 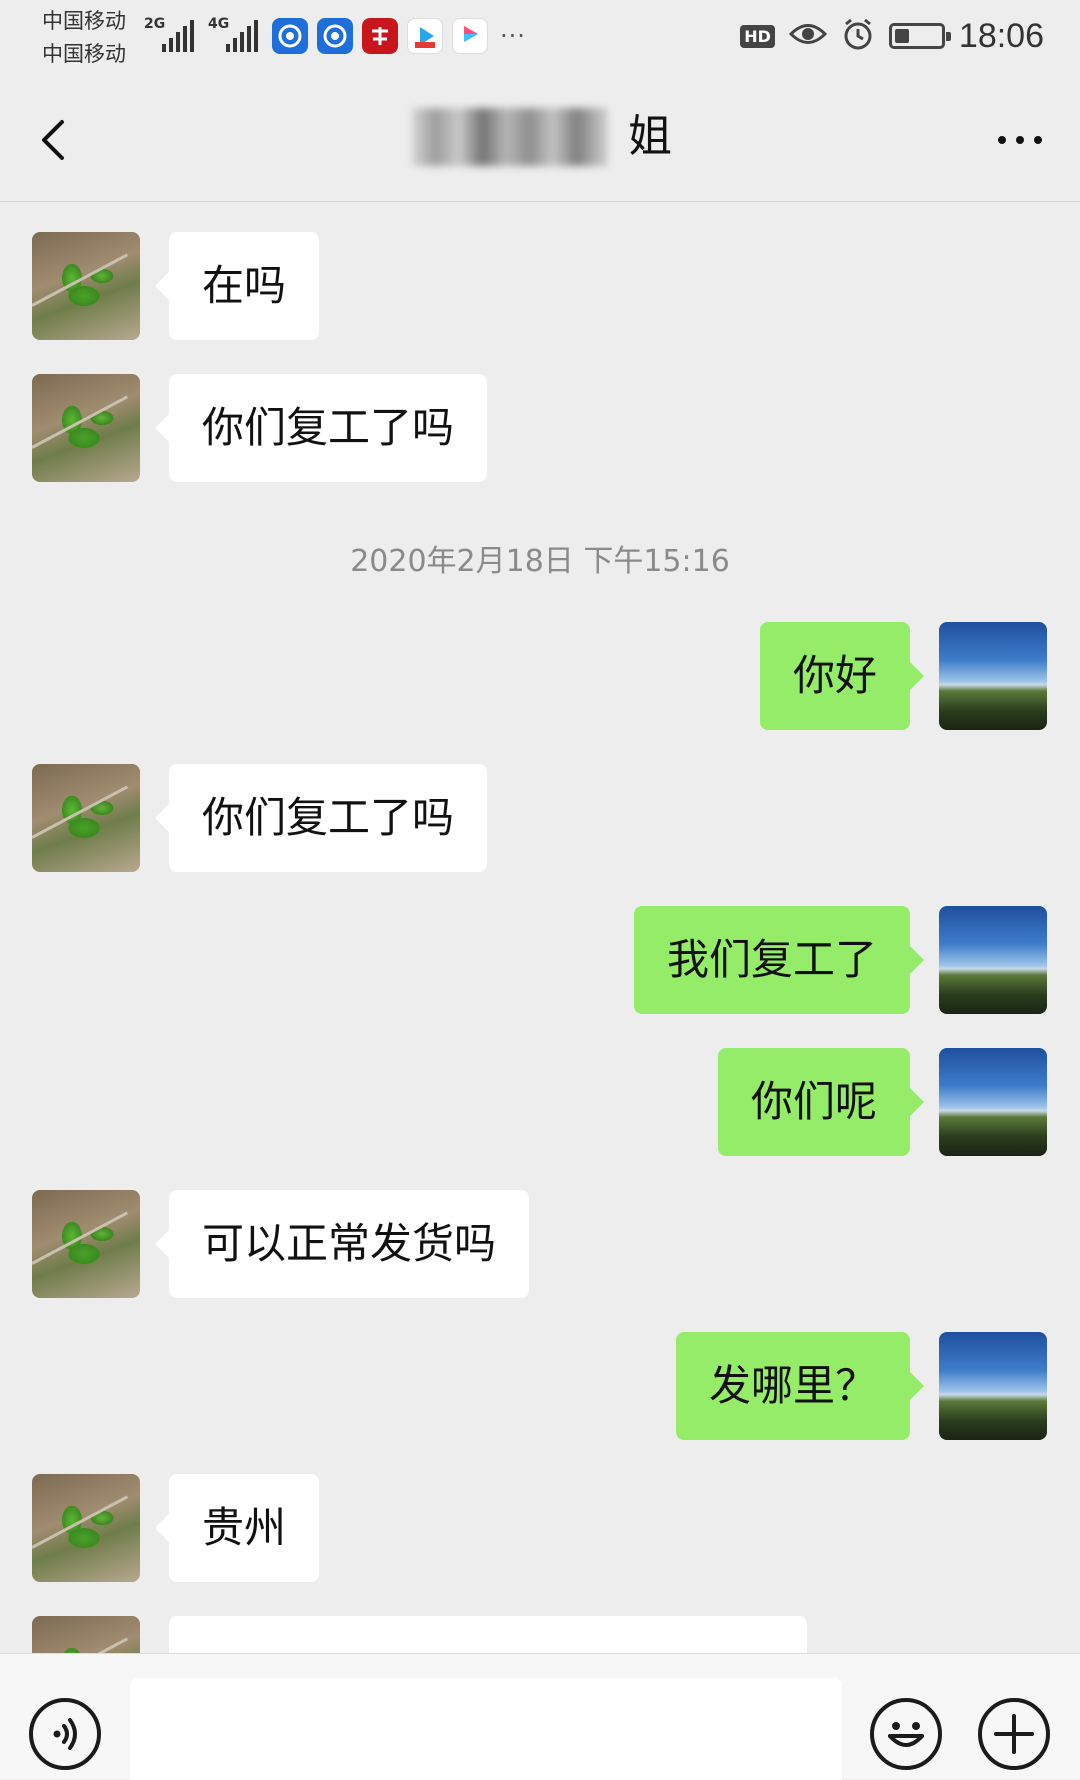 I want to click on chevron-left-icon, so click(x=53, y=140).